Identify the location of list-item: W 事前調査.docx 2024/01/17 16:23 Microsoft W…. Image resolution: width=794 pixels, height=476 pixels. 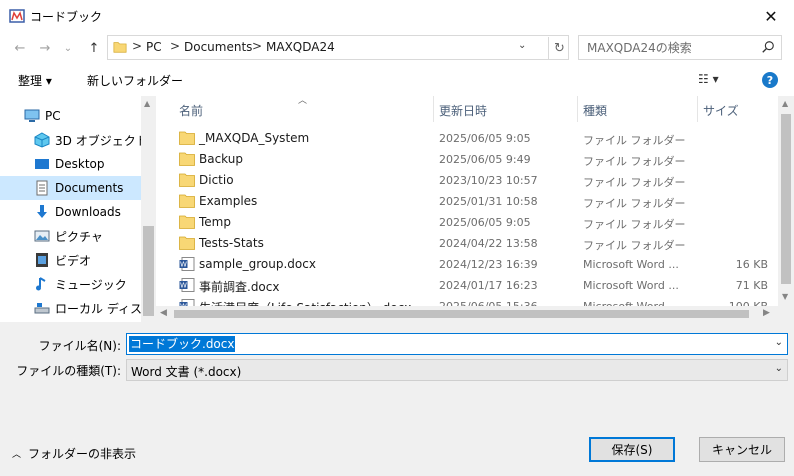
(473, 285).